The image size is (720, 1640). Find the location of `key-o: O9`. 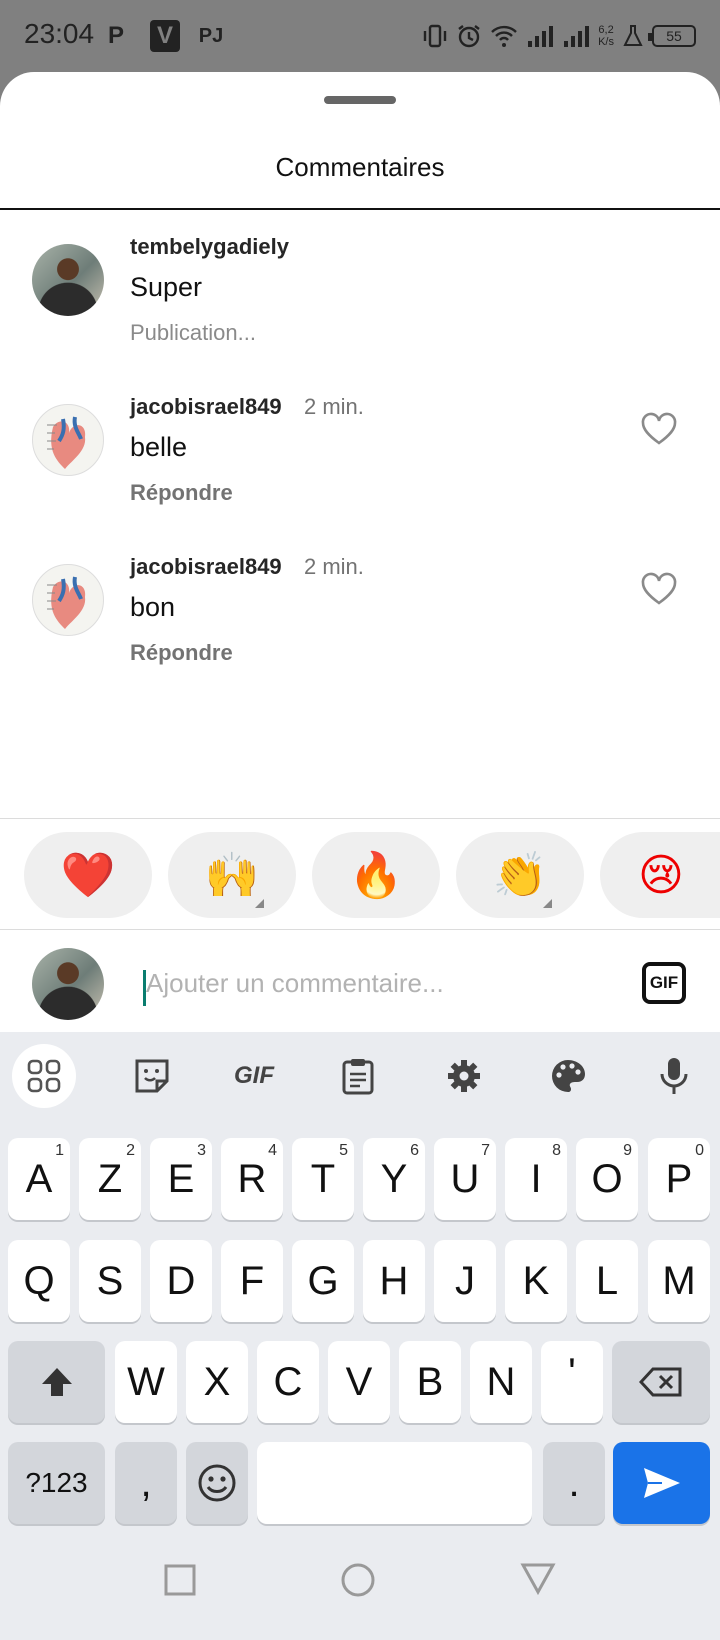

key-o: O9 is located at coordinates (607, 1179).